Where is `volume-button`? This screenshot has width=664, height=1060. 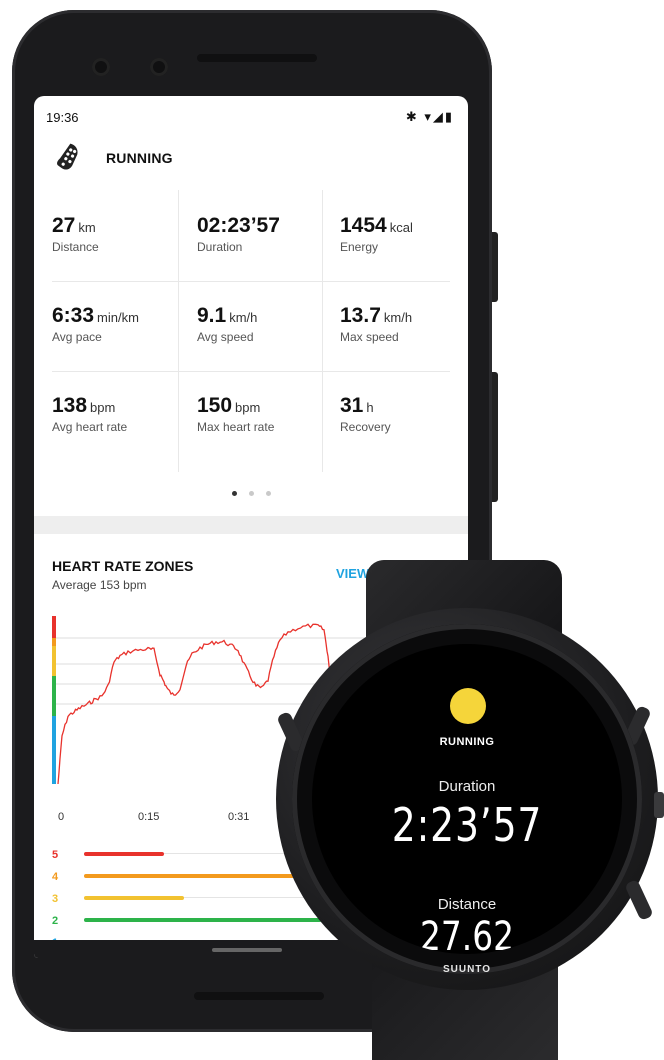 volume-button is located at coordinates (495, 267).